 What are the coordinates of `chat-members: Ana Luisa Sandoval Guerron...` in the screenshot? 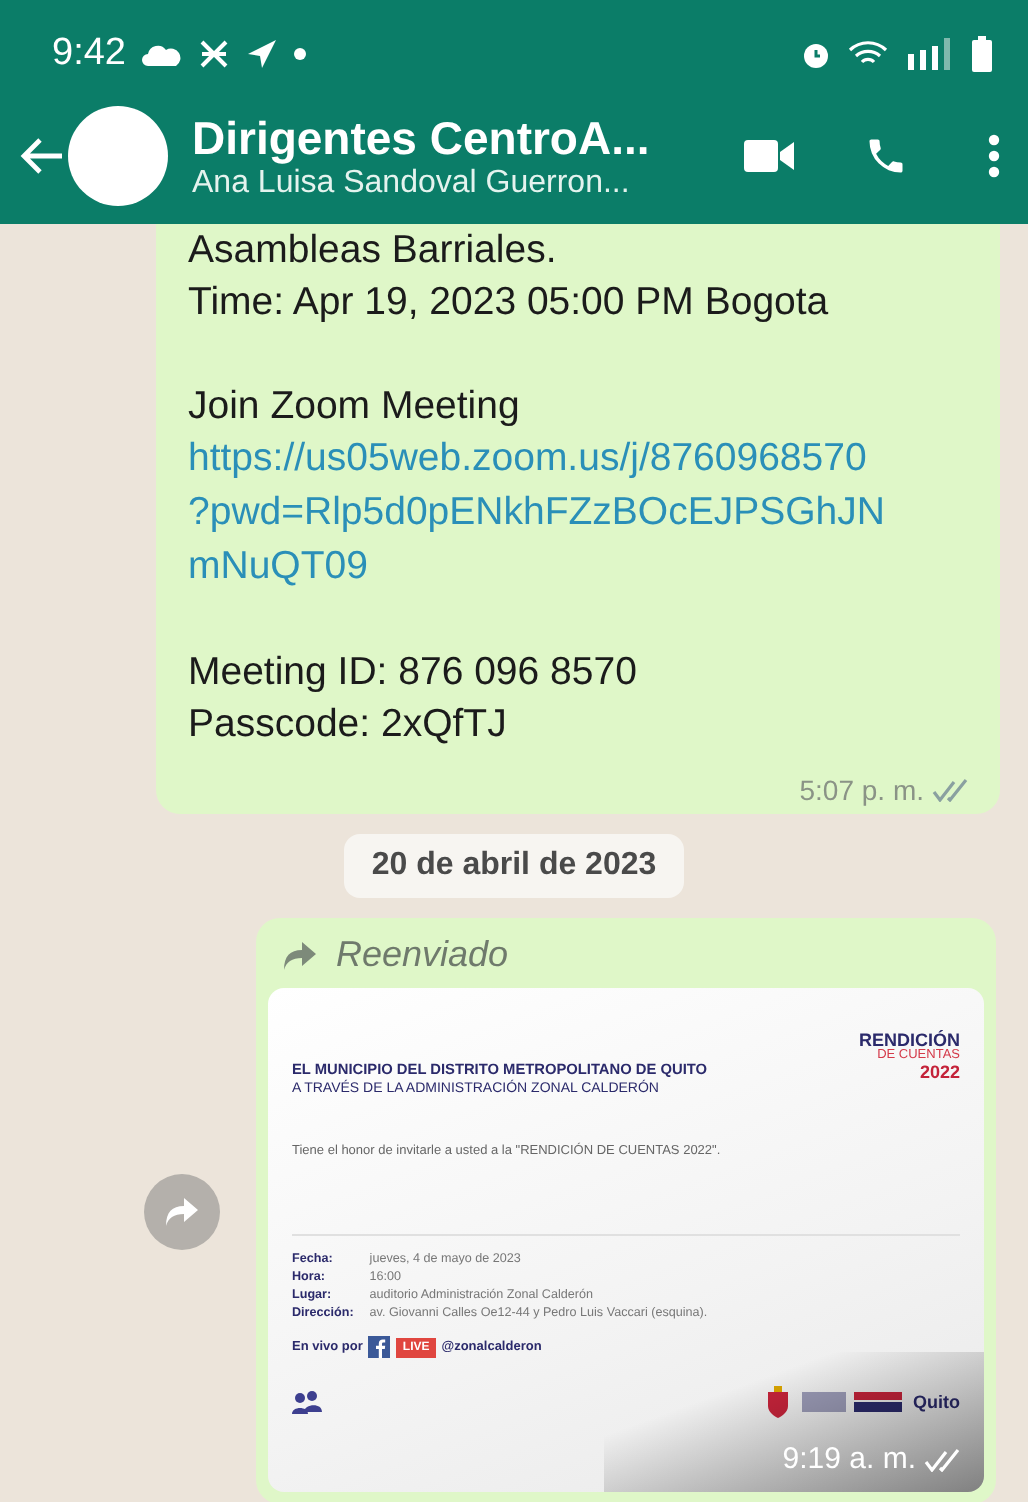 It's located at (412, 183).